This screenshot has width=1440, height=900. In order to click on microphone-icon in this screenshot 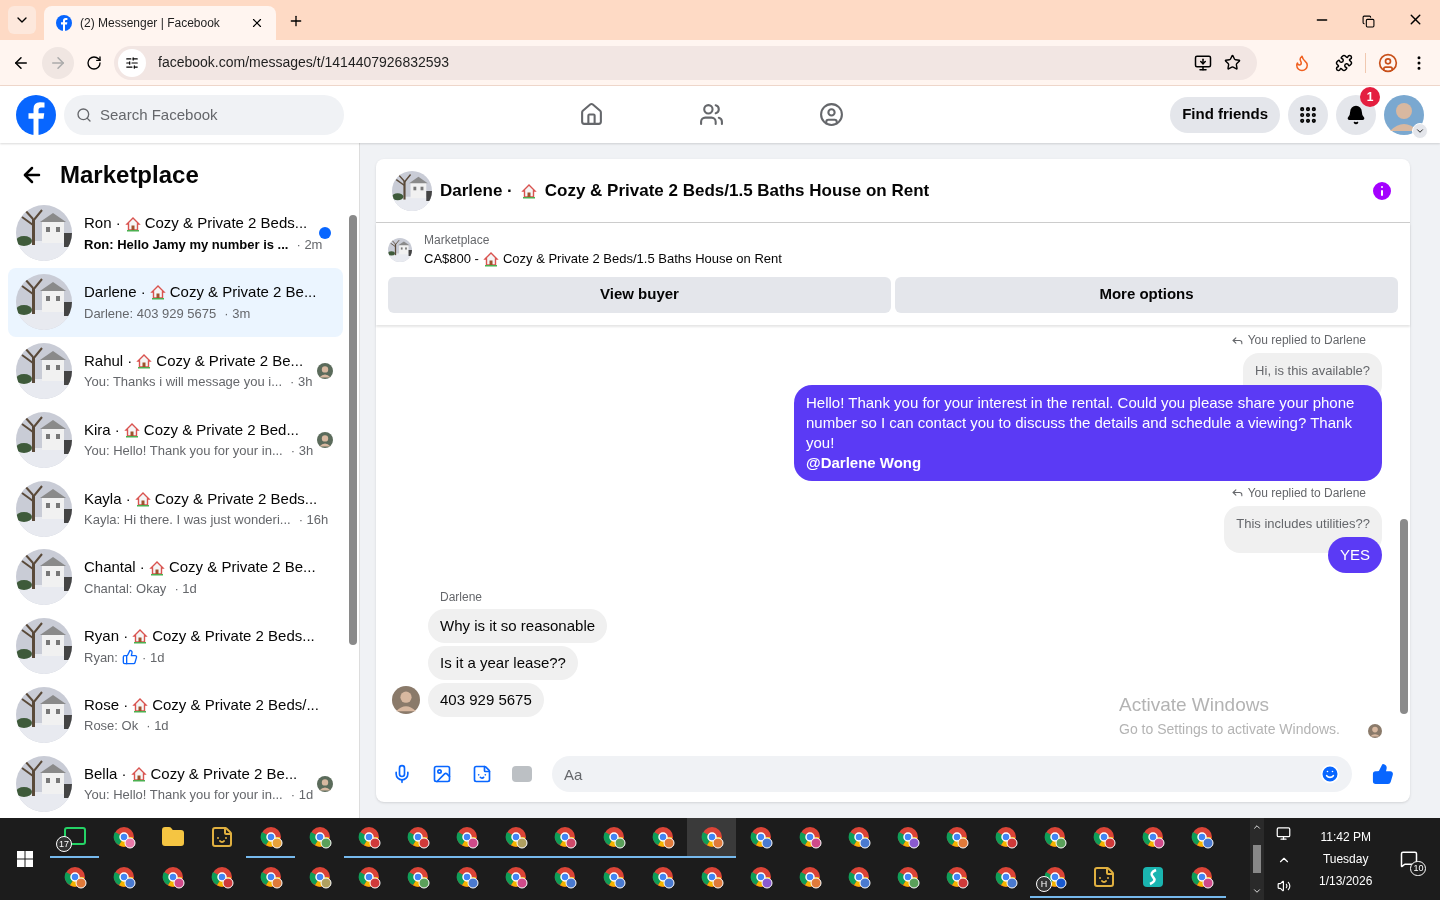, I will do `click(402, 774)`.